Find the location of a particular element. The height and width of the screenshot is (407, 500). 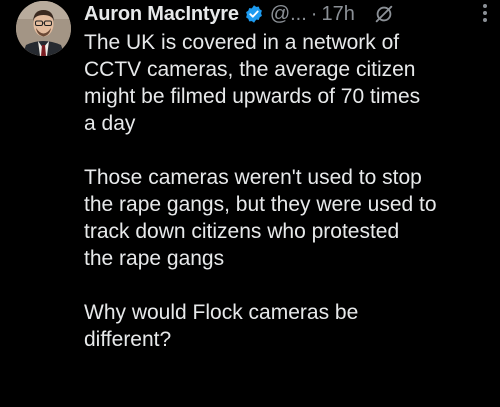

text-line: the rape gangs is located at coordinates (154, 258).